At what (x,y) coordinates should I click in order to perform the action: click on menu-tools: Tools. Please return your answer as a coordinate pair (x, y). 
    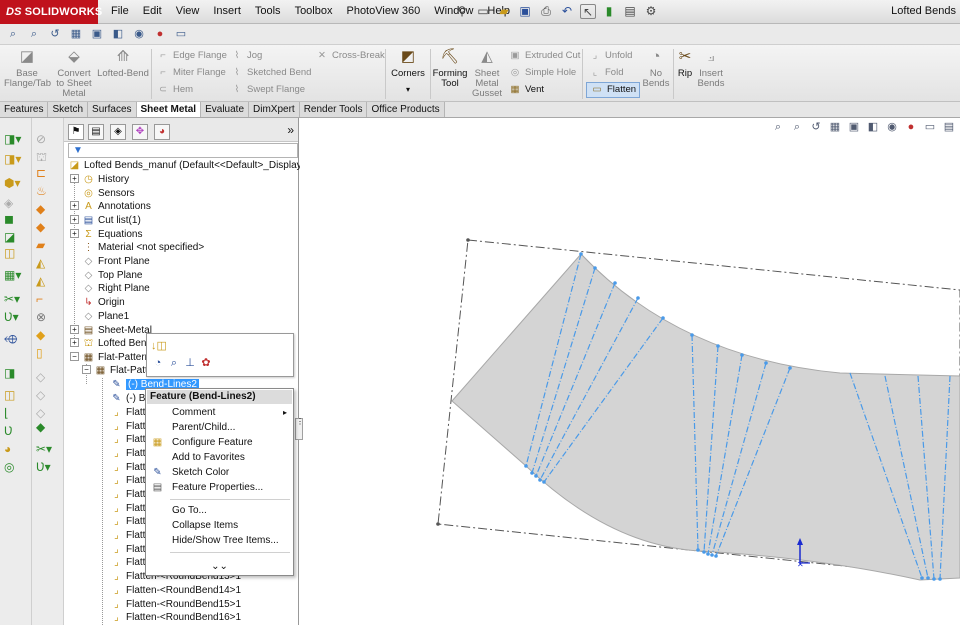
    Looking at the image, I should click on (268, 12).